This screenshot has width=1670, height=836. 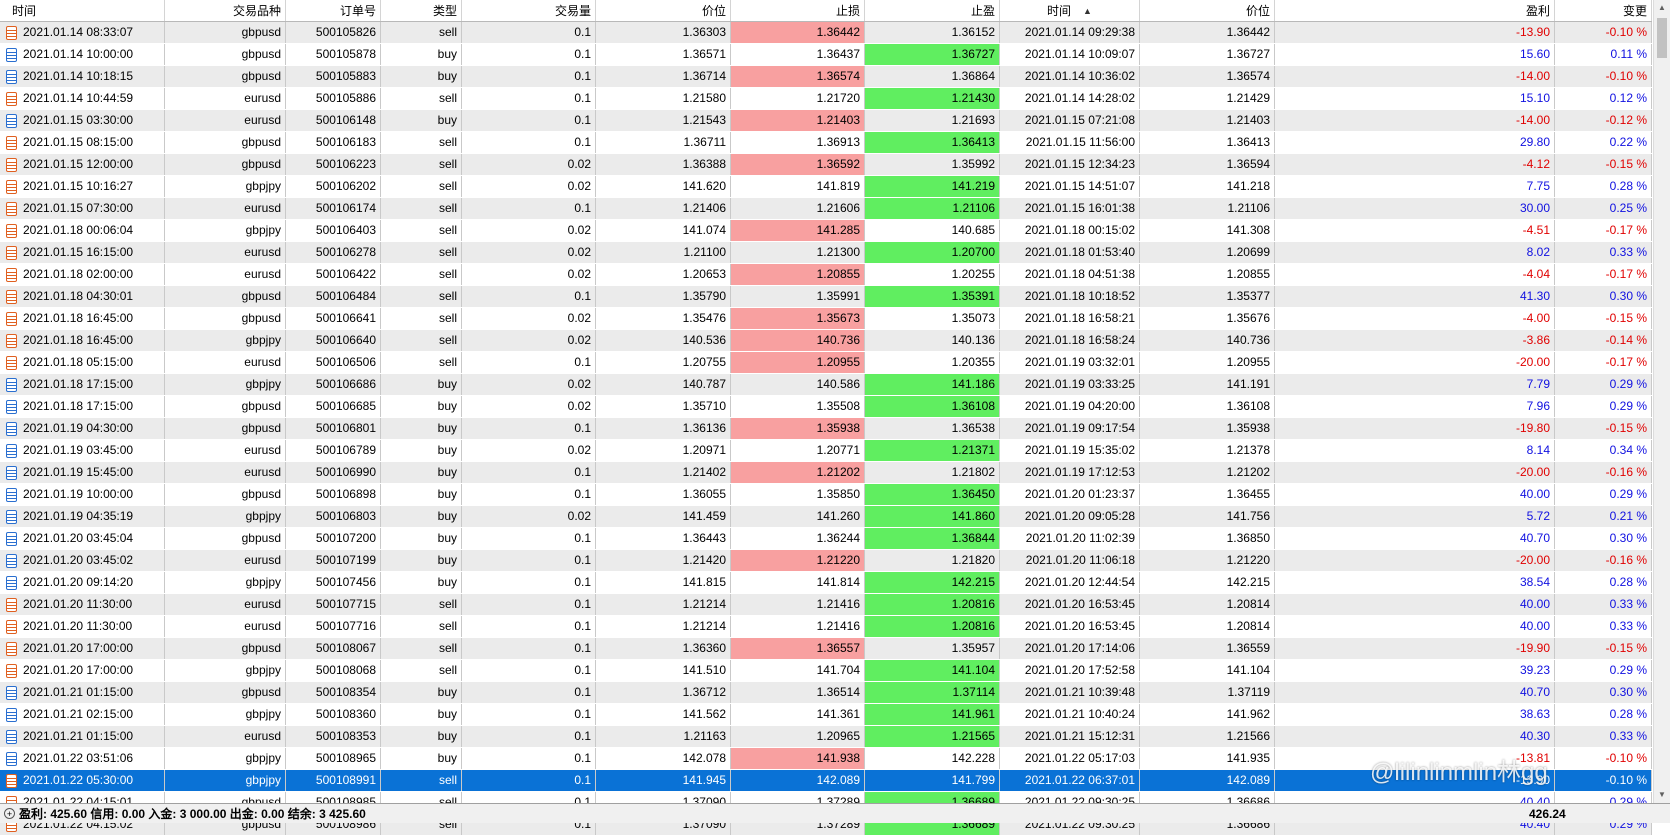 What do you see at coordinates (1207, 10) in the screenshot?
I see `col-close-price-header: 价位` at bounding box center [1207, 10].